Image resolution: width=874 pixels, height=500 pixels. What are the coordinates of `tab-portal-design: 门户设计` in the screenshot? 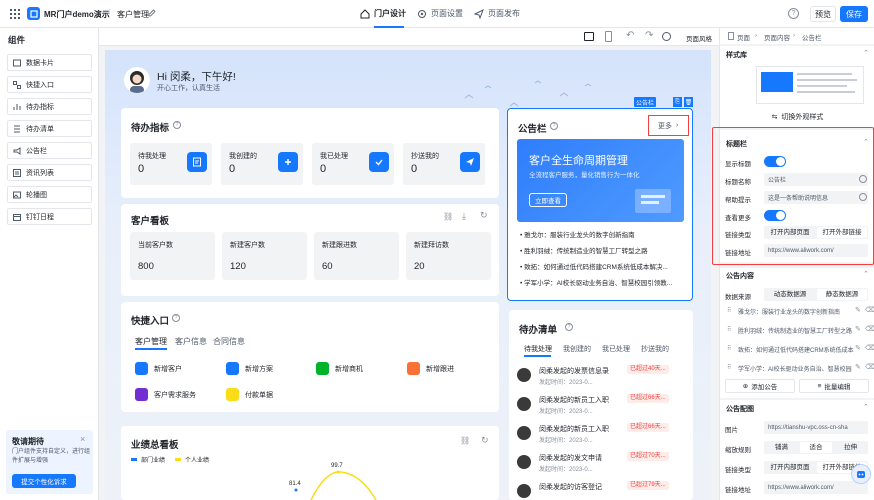 It's located at (383, 13).